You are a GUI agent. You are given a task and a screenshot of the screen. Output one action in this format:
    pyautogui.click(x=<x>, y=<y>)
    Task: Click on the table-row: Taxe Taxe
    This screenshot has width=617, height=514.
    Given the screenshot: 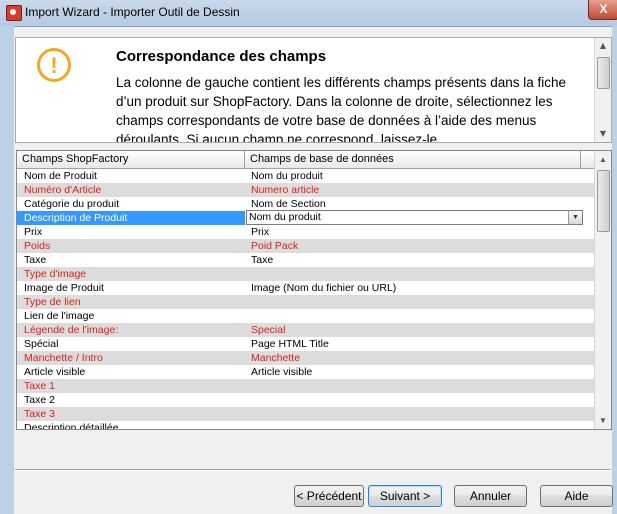 What is the action you would take?
    pyautogui.click(x=306, y=260)
    